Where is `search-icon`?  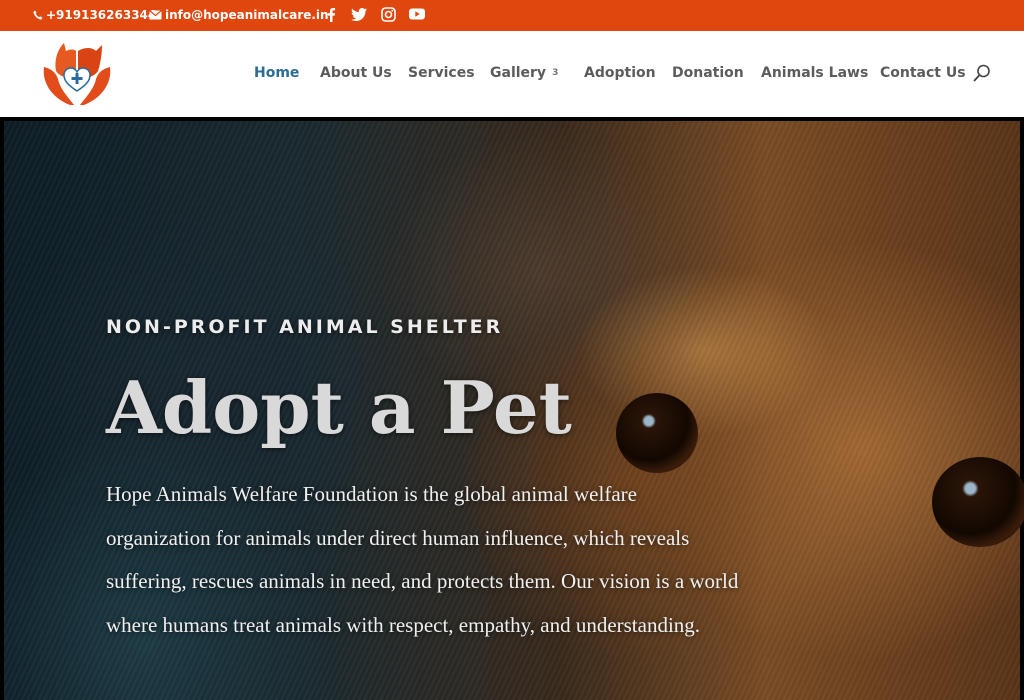 search-icon is located at coordinates (981, 73).